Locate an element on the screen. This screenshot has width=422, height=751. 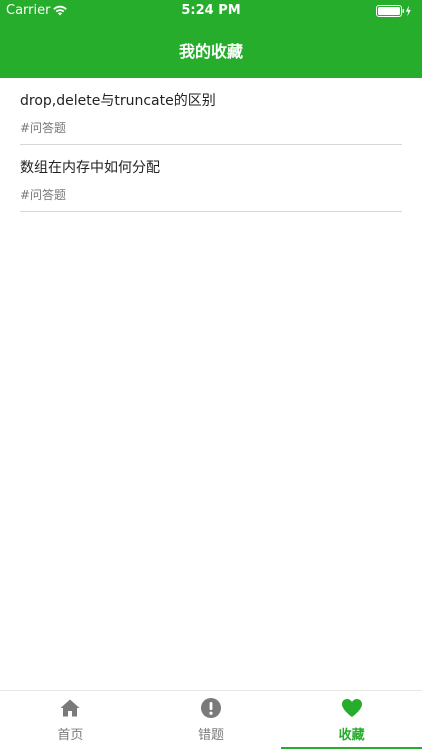
heart-icon is located at coordinates (351, 708).